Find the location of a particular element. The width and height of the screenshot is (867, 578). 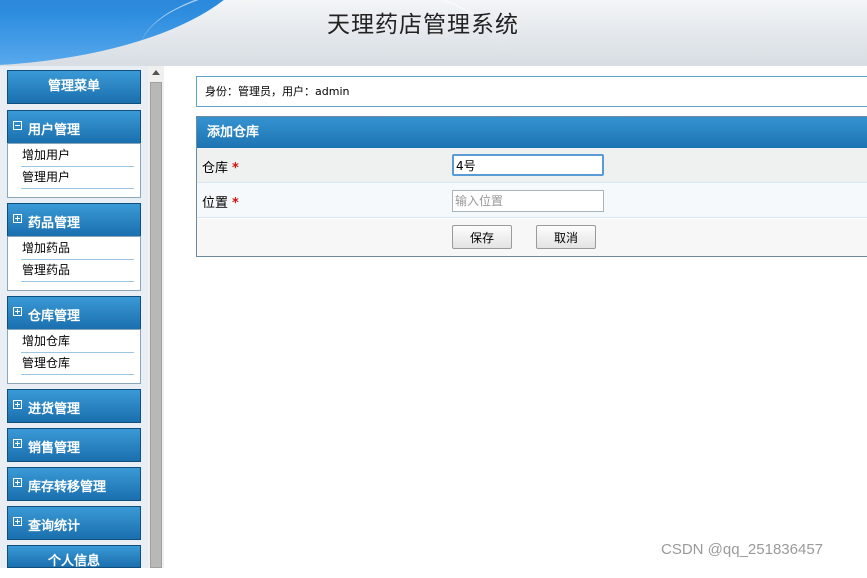

group-label: 库存转移管理 is located at coordinates (67, 487).